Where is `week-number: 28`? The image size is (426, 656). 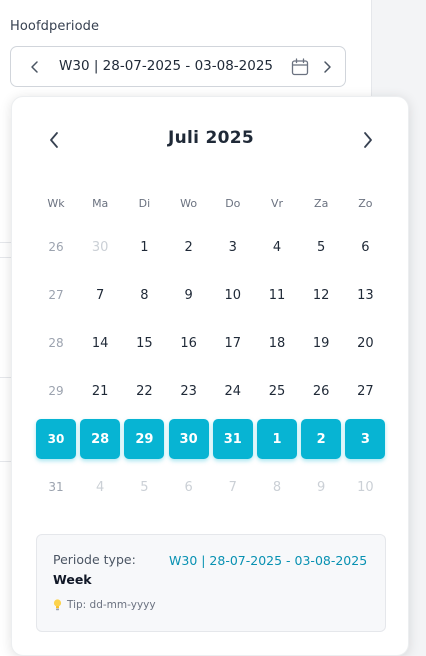 week-number: 28 is located at coordinates (56, 343).